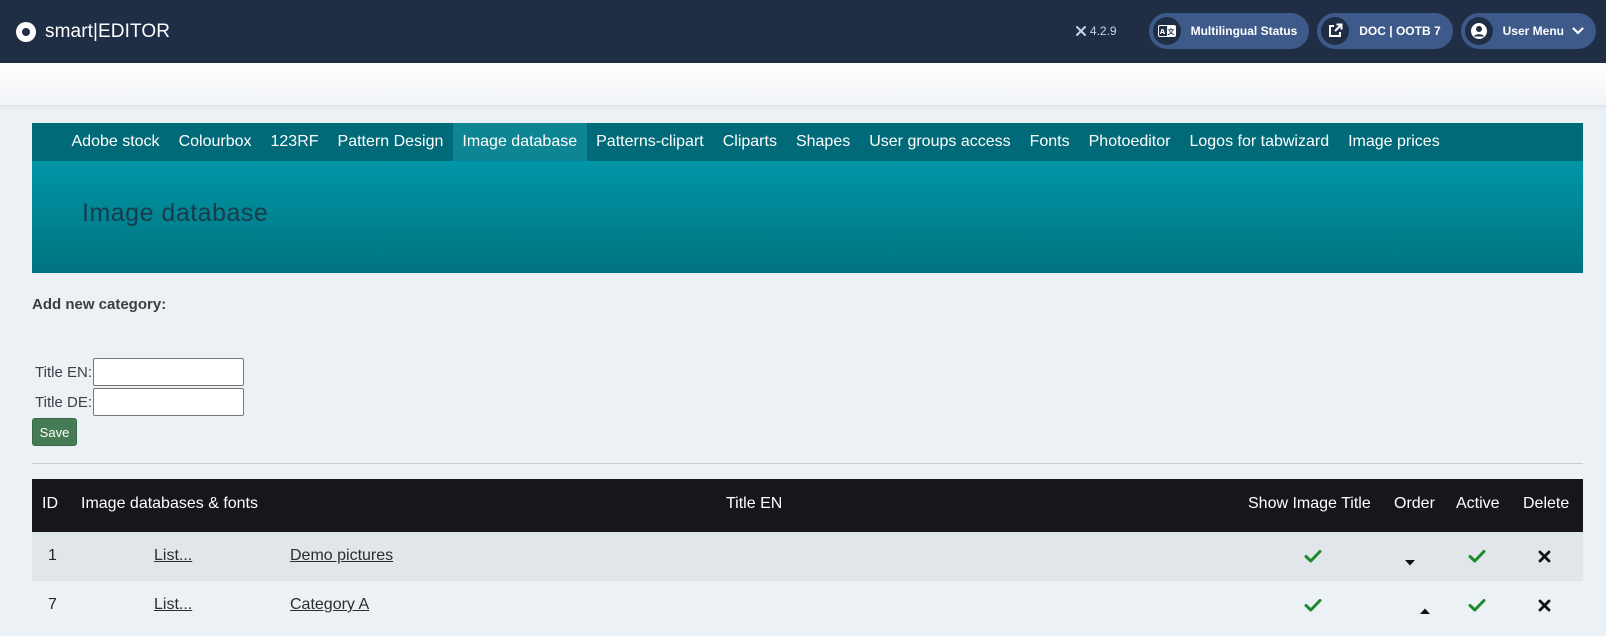  I want to click on col-order: Order, so click(1414, 503).